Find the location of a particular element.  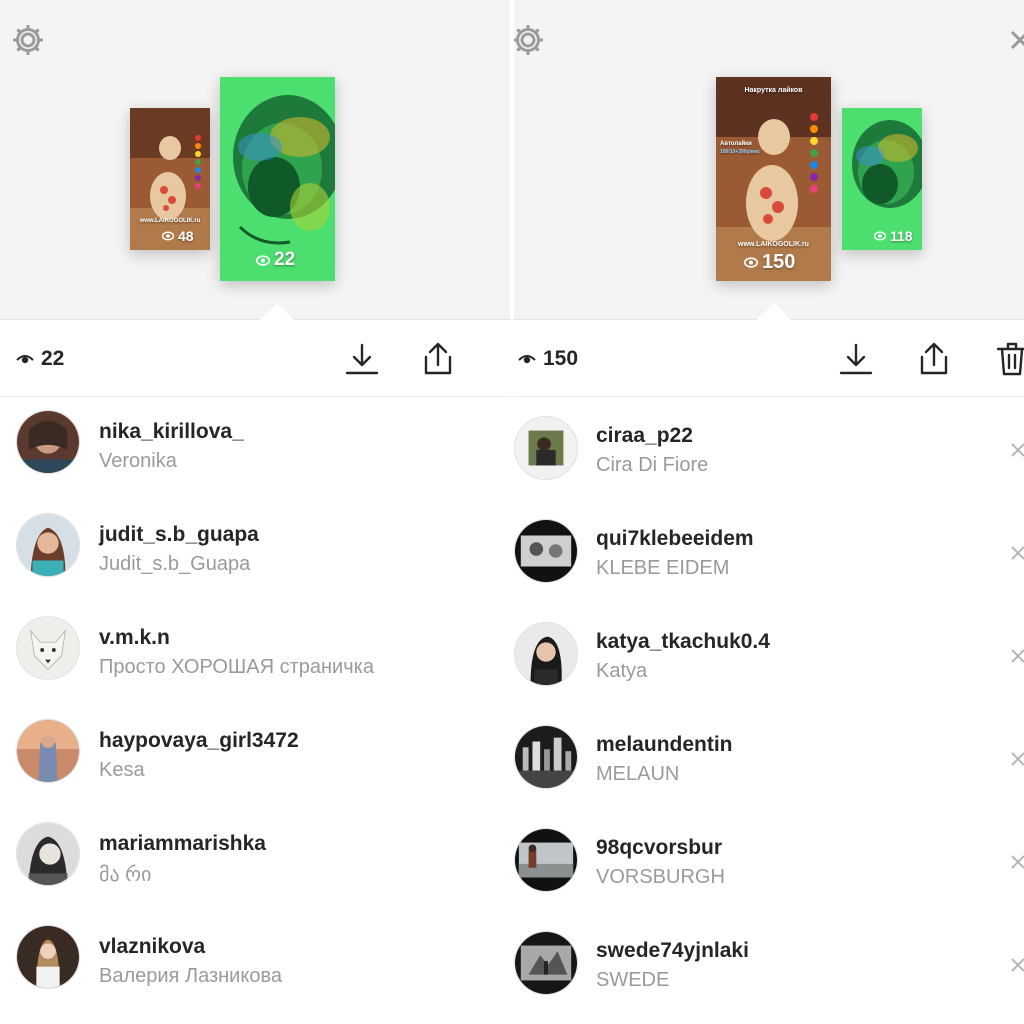

viewer-username: melaundentin is located at coordinates (664, 745).